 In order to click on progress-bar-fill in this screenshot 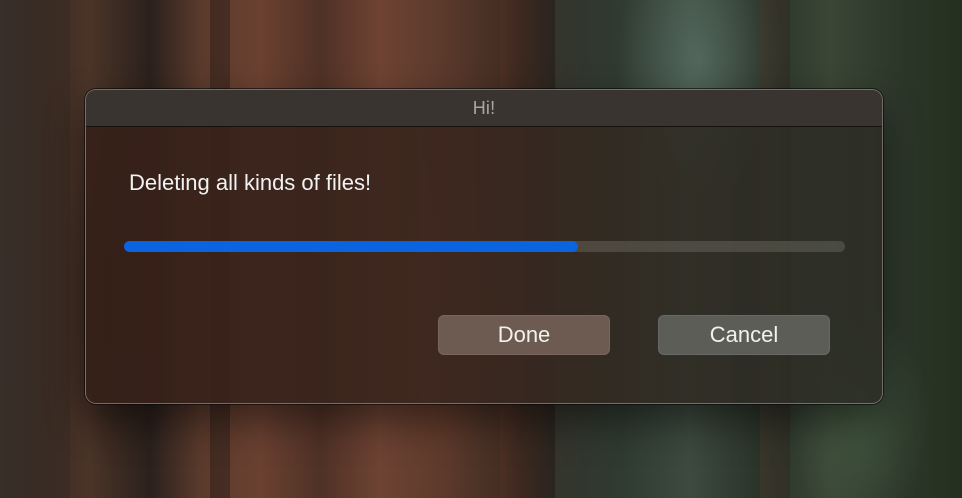, I will do `click(351, 246)`.